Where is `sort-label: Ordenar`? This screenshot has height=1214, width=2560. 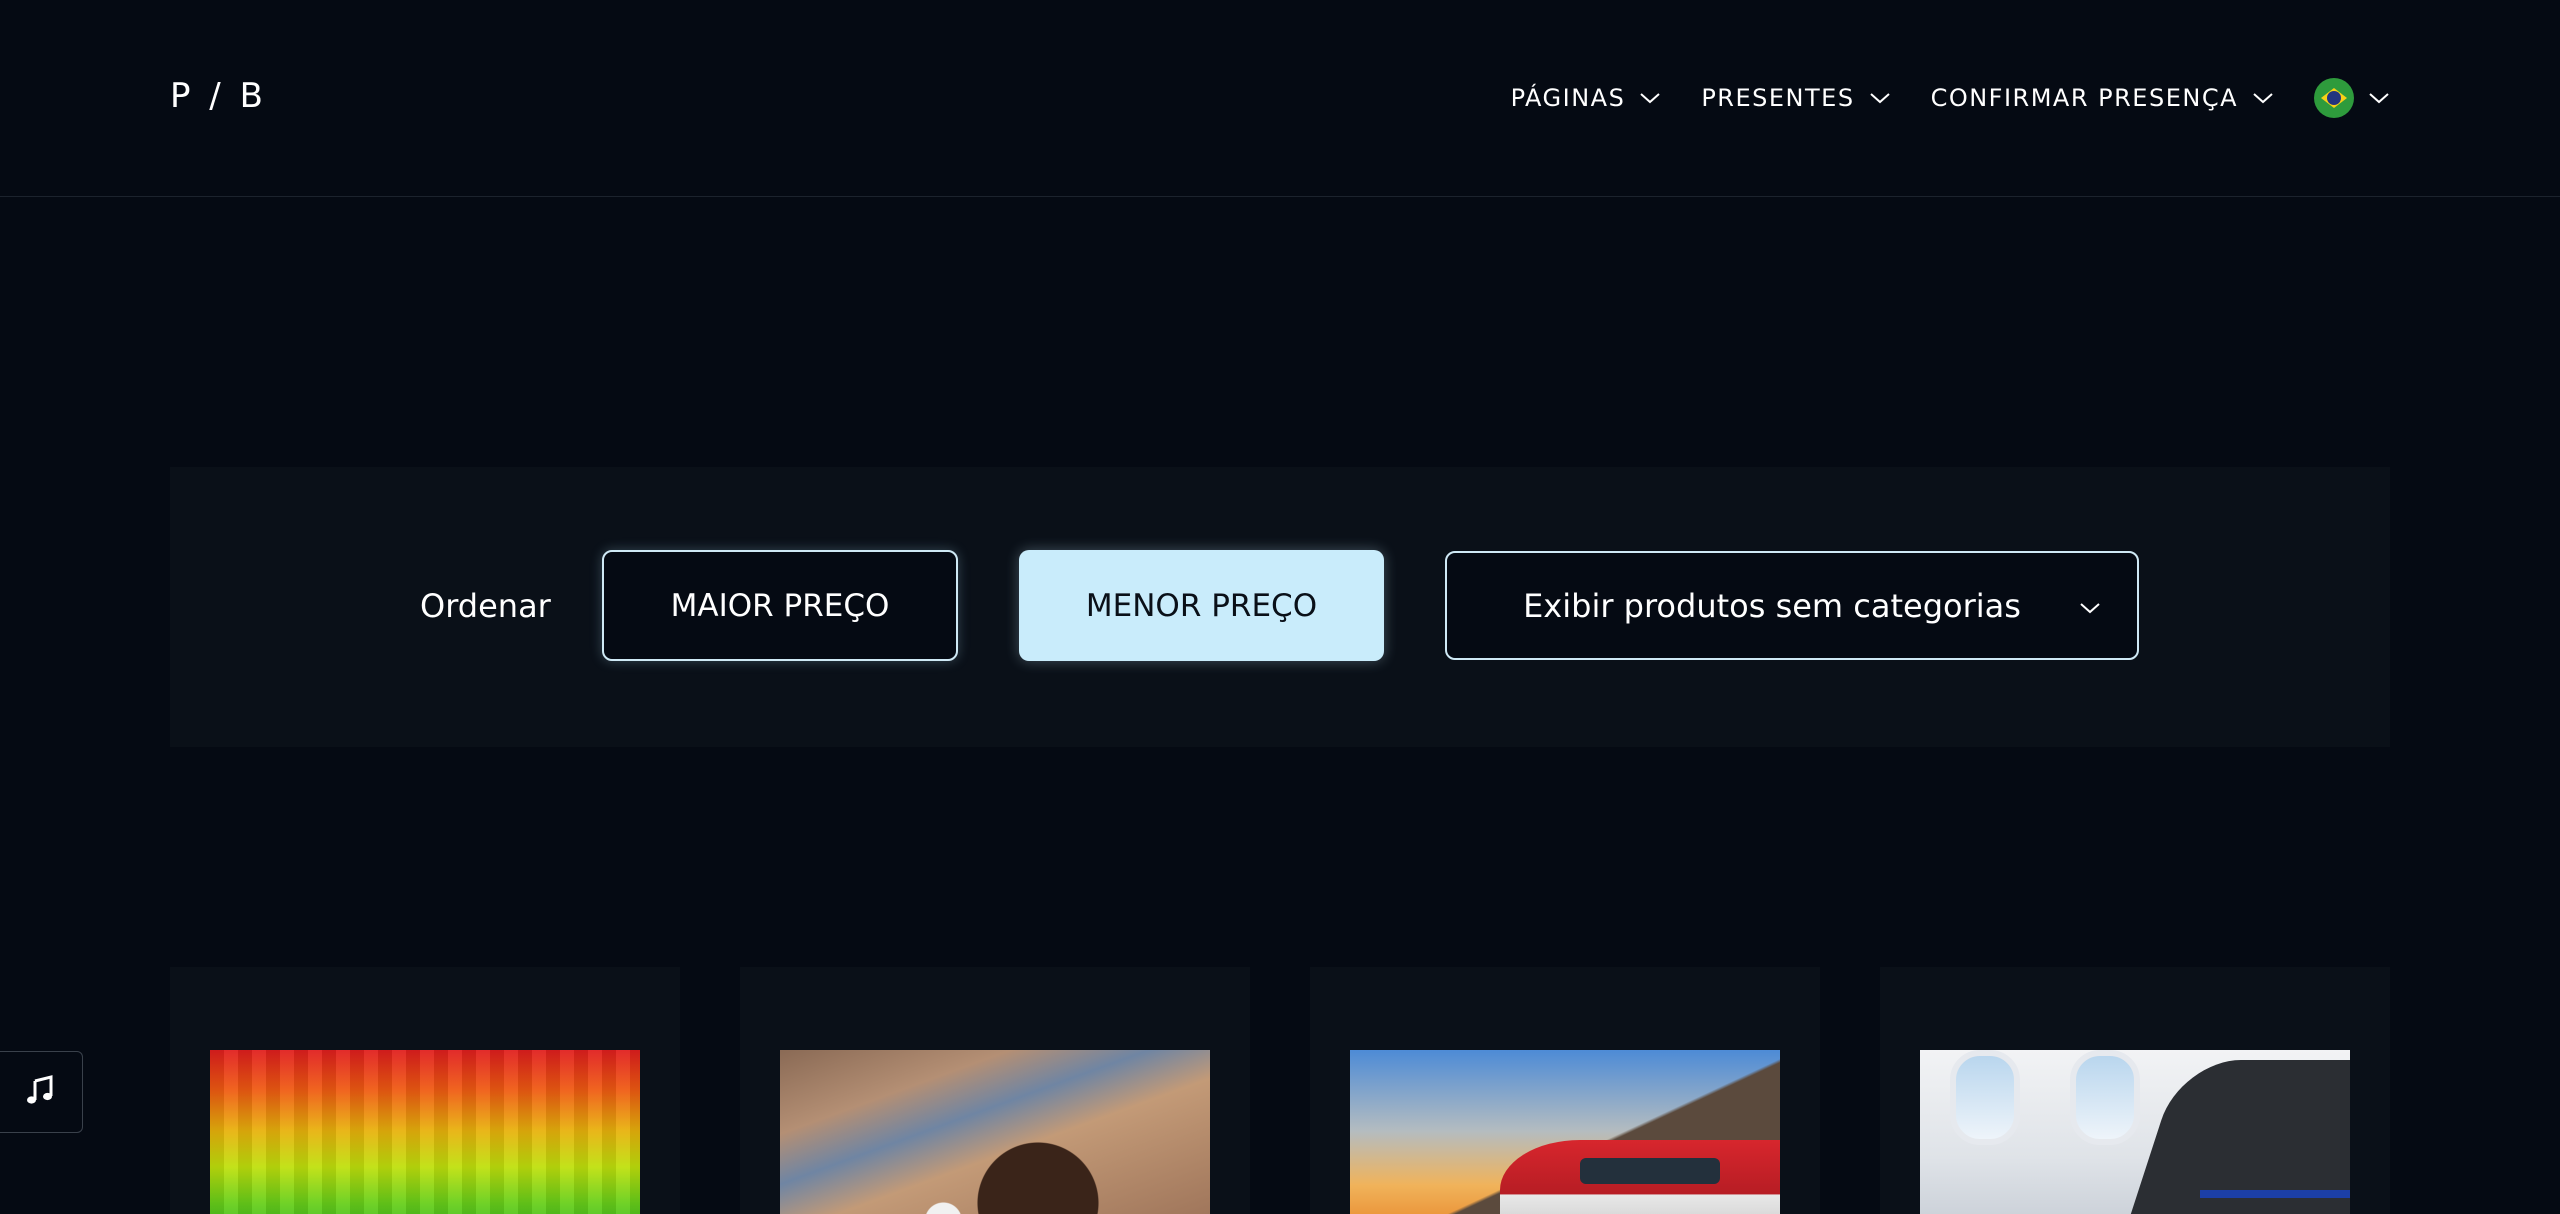 sort-label: Ordenar is located at coordinates (485, 606).